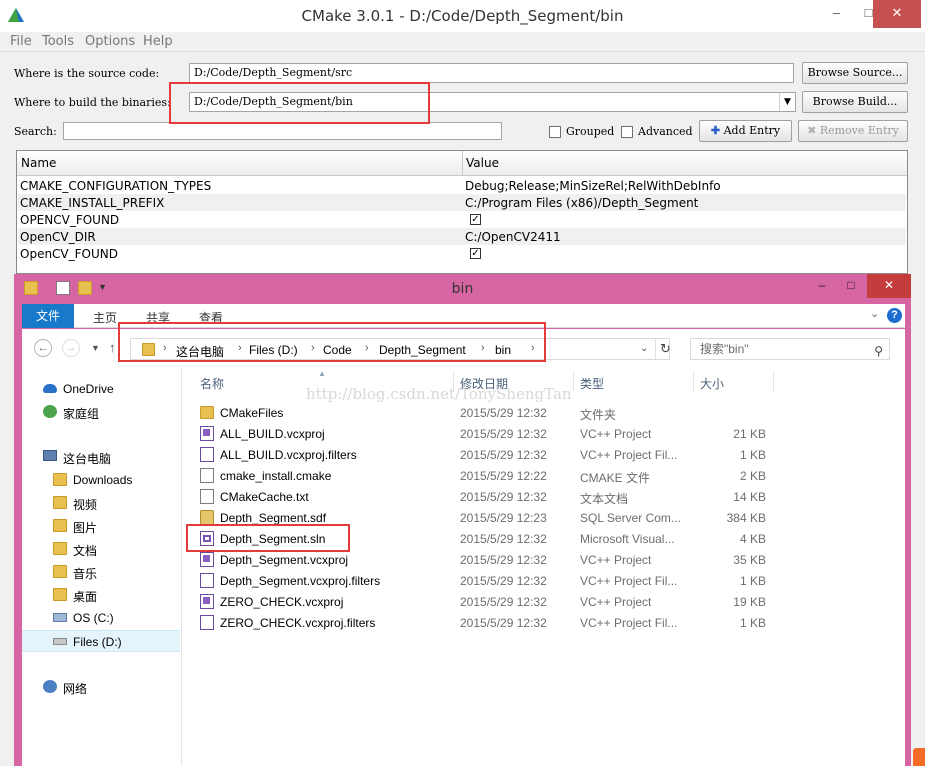  What do you see at coordinates (282, 602) in the screenshot?
I see `file-name: ZERO_CHECK.vcxproj` at bounding box center [282, 602].